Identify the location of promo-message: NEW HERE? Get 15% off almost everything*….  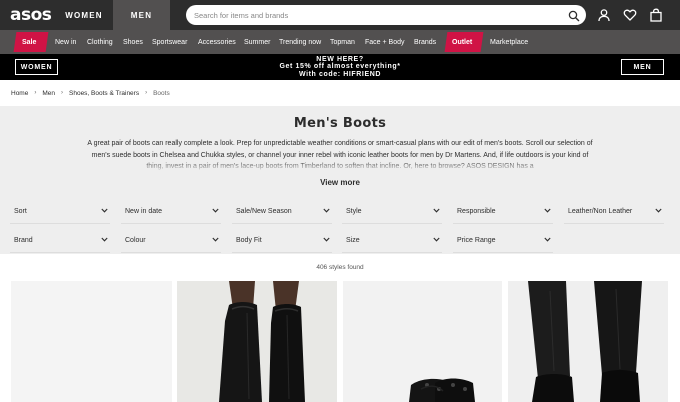
(340, 67).